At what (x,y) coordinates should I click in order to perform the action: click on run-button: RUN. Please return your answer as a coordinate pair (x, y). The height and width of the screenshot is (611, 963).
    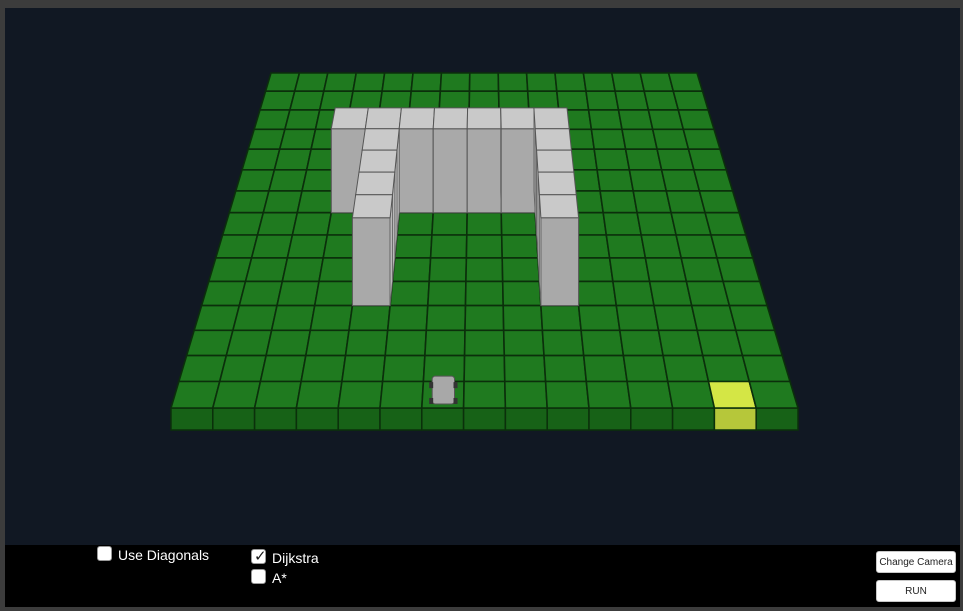
    Looking at the image, I should click on (916, 591).